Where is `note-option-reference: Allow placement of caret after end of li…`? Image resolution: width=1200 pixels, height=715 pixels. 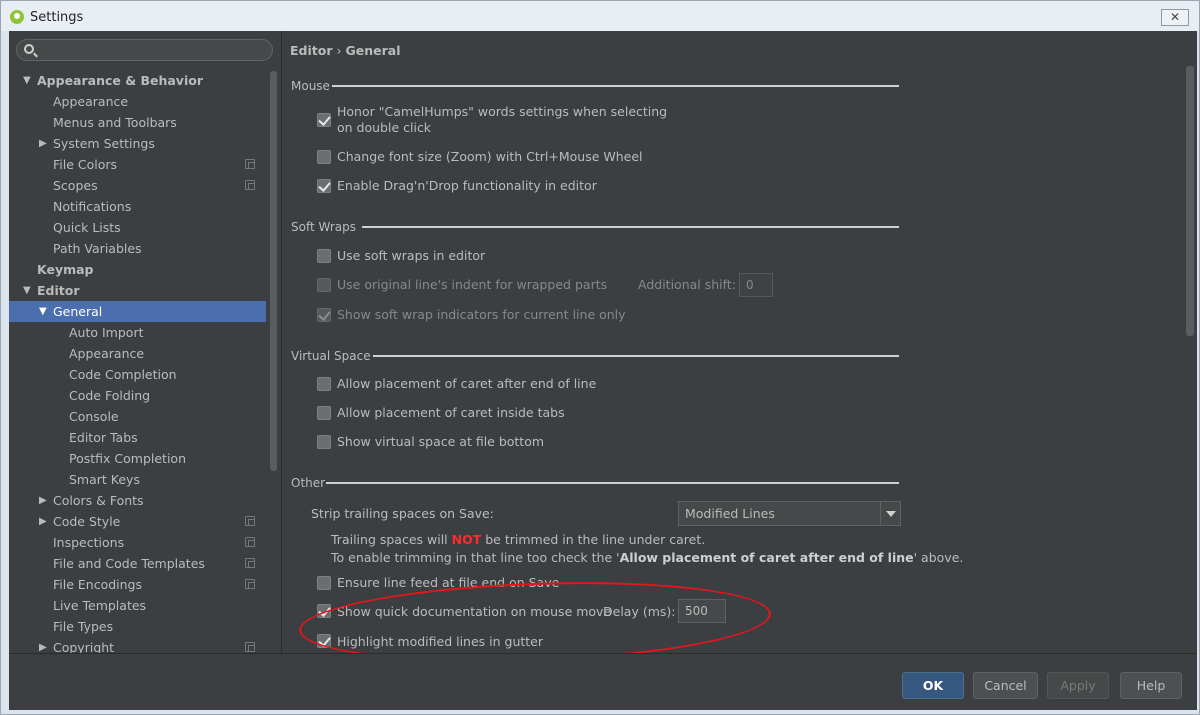 note-option-reference: Allow placement of caret after end of li… is located at coordinates (766, 557).